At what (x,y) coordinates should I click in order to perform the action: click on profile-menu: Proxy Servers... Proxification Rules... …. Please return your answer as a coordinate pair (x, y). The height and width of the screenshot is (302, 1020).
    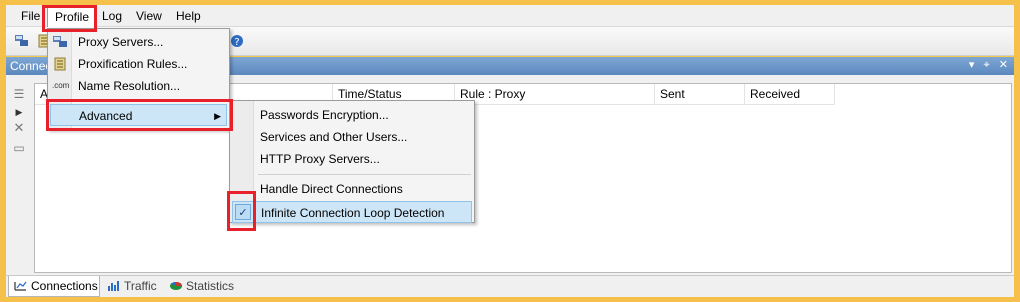
    Looking at the image, I should click on (138, 79).